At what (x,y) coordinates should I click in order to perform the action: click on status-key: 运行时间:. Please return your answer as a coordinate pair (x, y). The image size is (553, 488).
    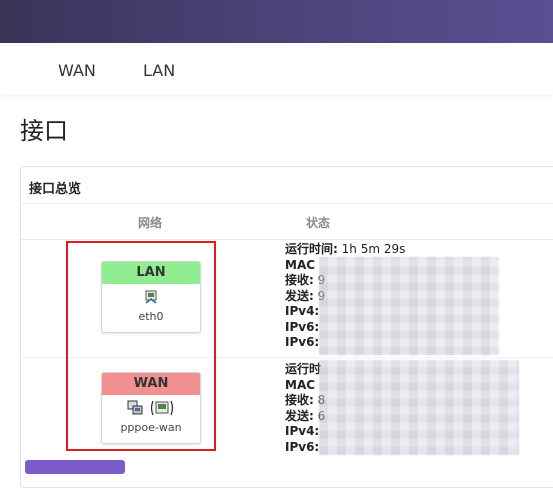
    Looking at the image, I should click on (311, 249).